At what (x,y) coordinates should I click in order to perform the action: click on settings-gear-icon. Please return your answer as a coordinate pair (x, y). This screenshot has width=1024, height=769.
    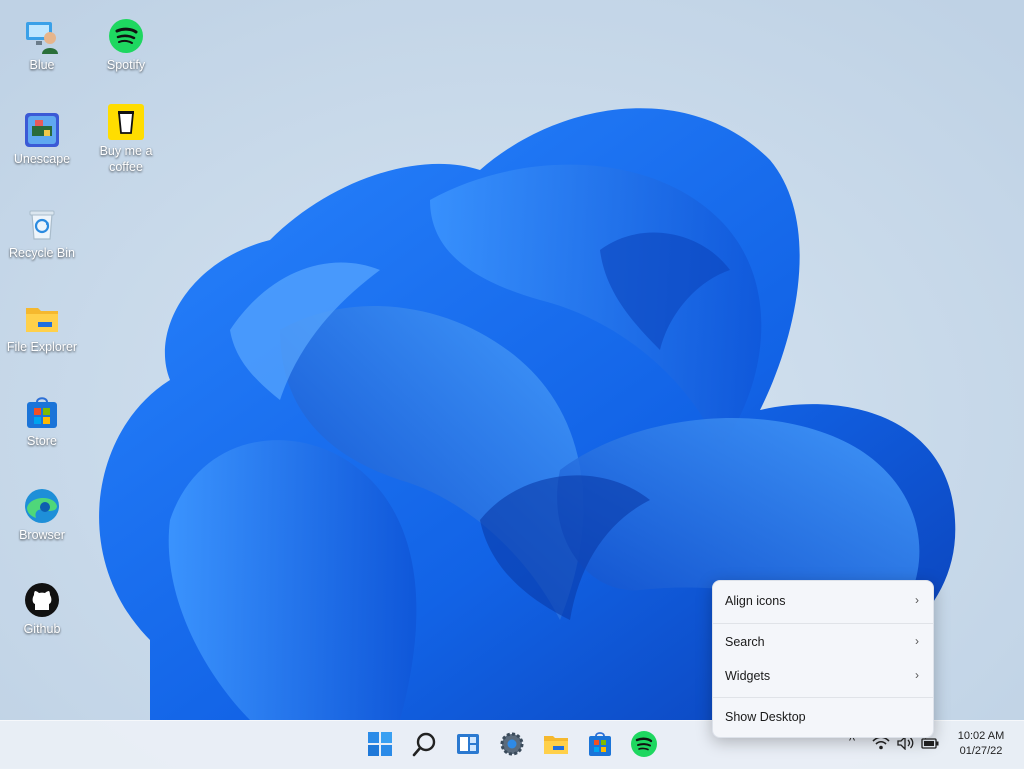
    Looking at the image, I should click on (512, 744).